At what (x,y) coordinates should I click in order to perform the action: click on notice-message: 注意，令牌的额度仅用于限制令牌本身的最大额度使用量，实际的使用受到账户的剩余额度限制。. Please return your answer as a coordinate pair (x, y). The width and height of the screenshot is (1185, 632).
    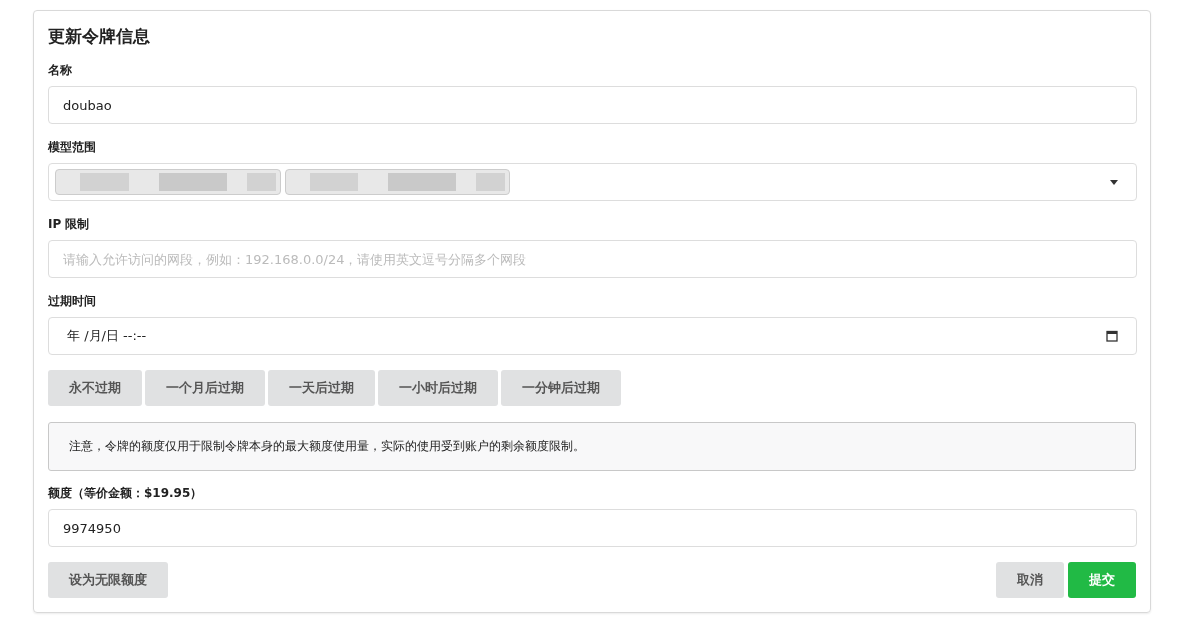
    Looking at the image, I should click on (592, 446).